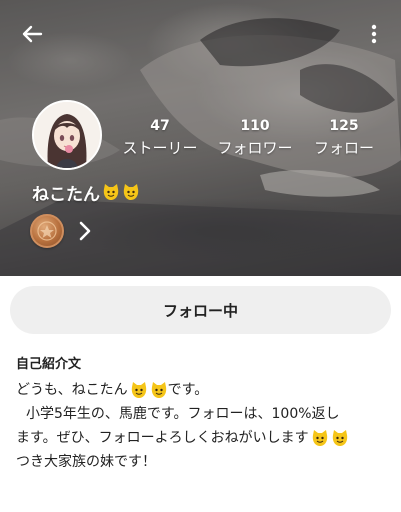 This screenshot has width=401, height=512. I want to click on followers-label: フォロワー, so click(255, 148).